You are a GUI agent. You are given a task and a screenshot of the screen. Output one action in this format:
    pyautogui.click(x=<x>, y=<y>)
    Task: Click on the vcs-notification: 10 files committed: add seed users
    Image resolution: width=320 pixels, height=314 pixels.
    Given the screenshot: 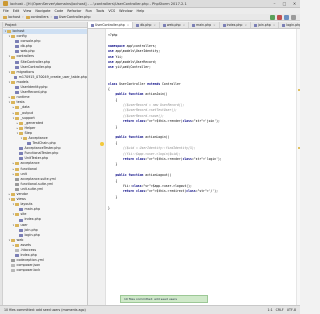 What is the action you would take?
    pyautogui.click(x=164, y=299)
    